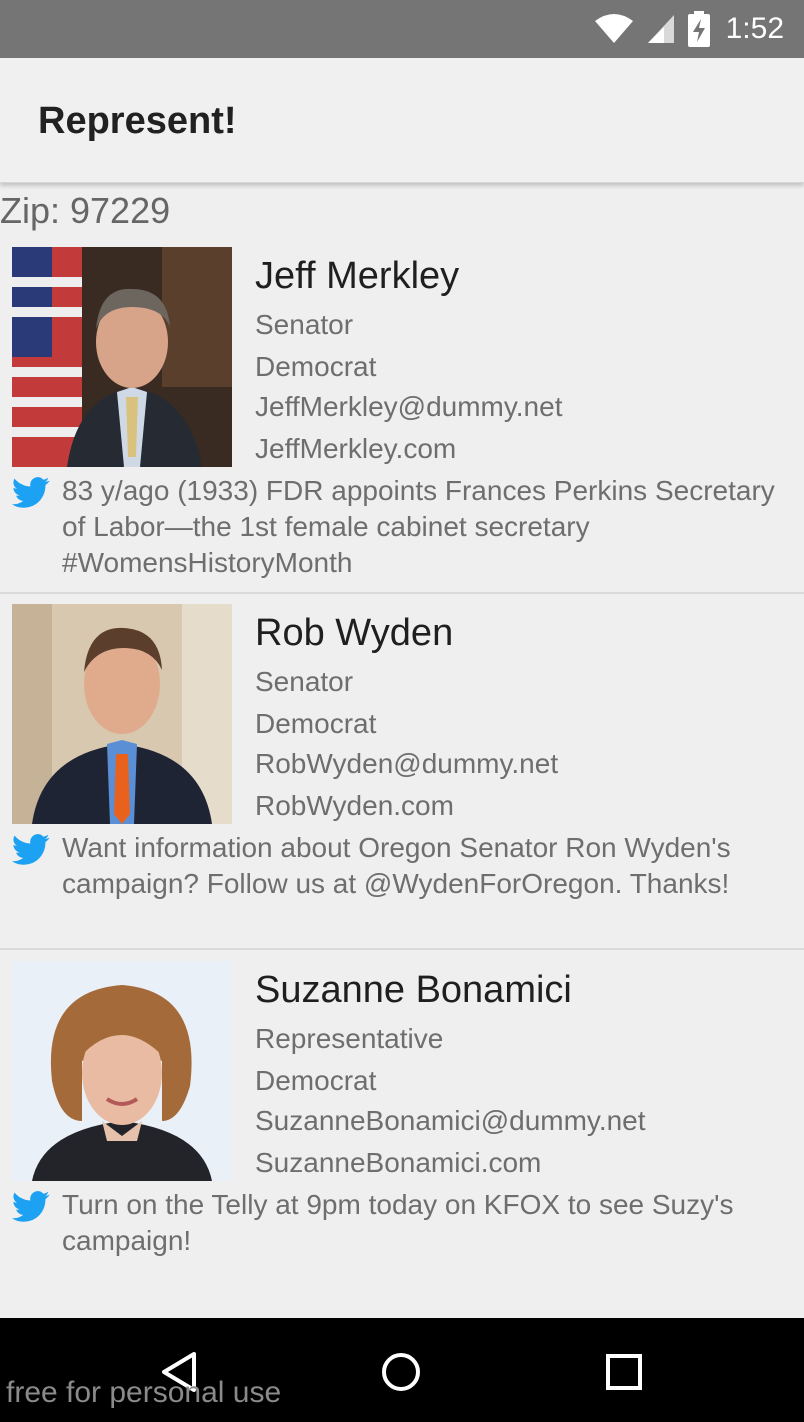 This screenshot has width=804, height=1422. What do you see at coordinates (660, 29) in the screenshot?
I see `signal-icon` at bounding box center [660, 29].